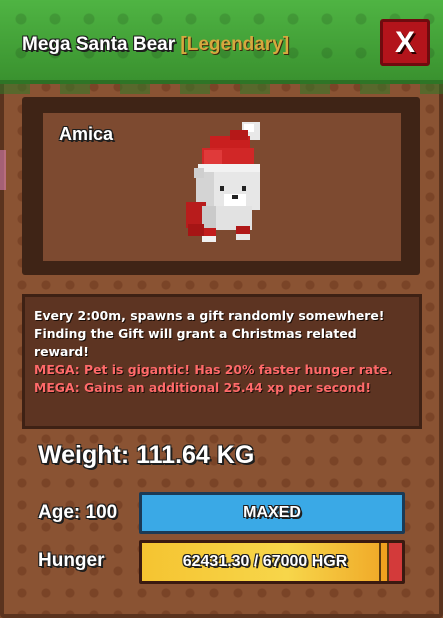  What do you see at coordinates (223, 182) in the screenshot?
I see `santa-bear-pet-image` at bounding box center [223, 182].